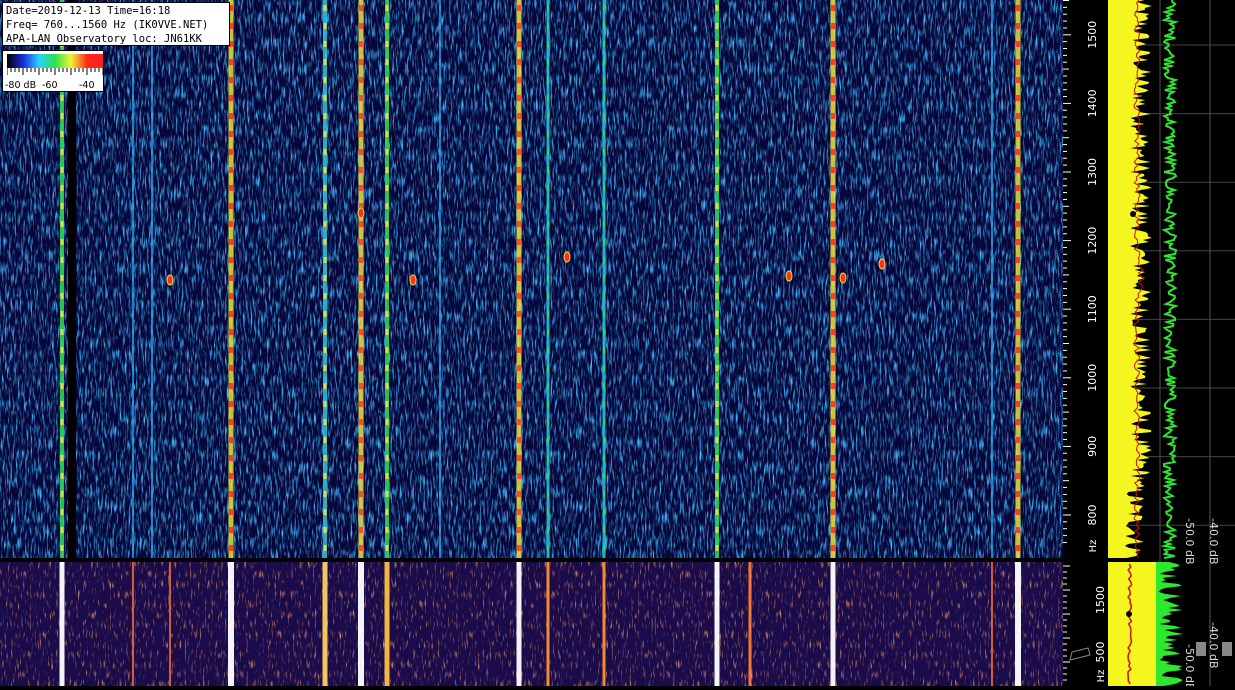 The image size is (1235, 690). What do you see at coordinates (1129, 614) in the screenshot?
I see `bottom-spectrum-marker-dot` at bounding box center [1129, 614].